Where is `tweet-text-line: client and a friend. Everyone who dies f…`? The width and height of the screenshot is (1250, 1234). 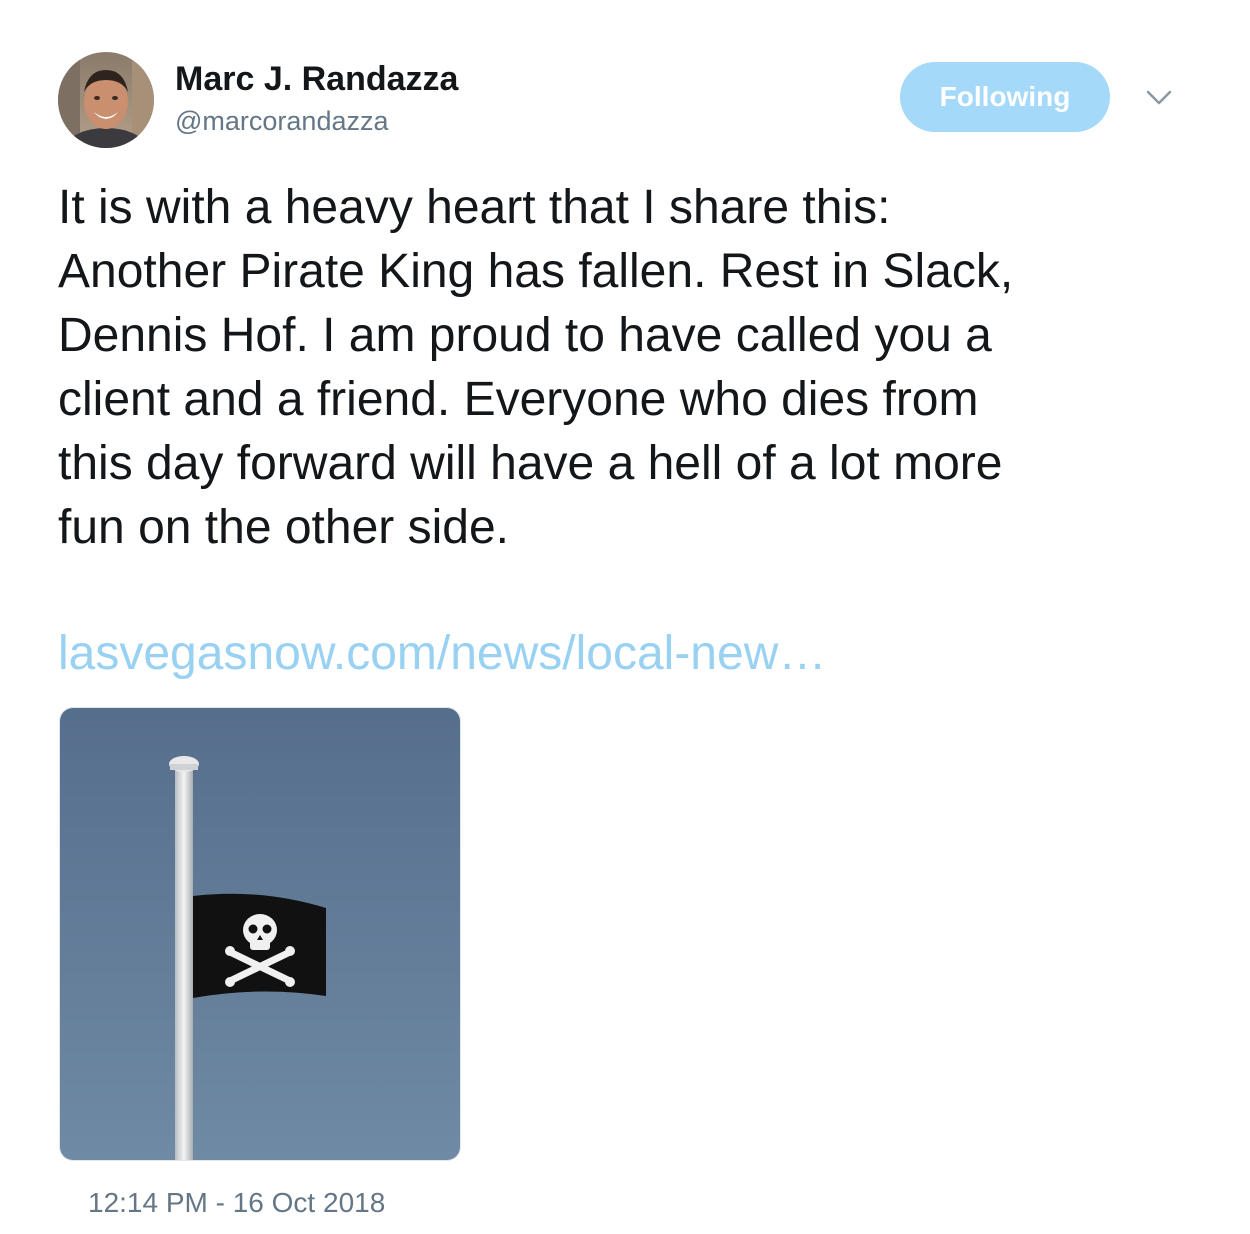 tweet-text-line: client and a friend. Everyone who dies f… is located at coordinates (518, 399).